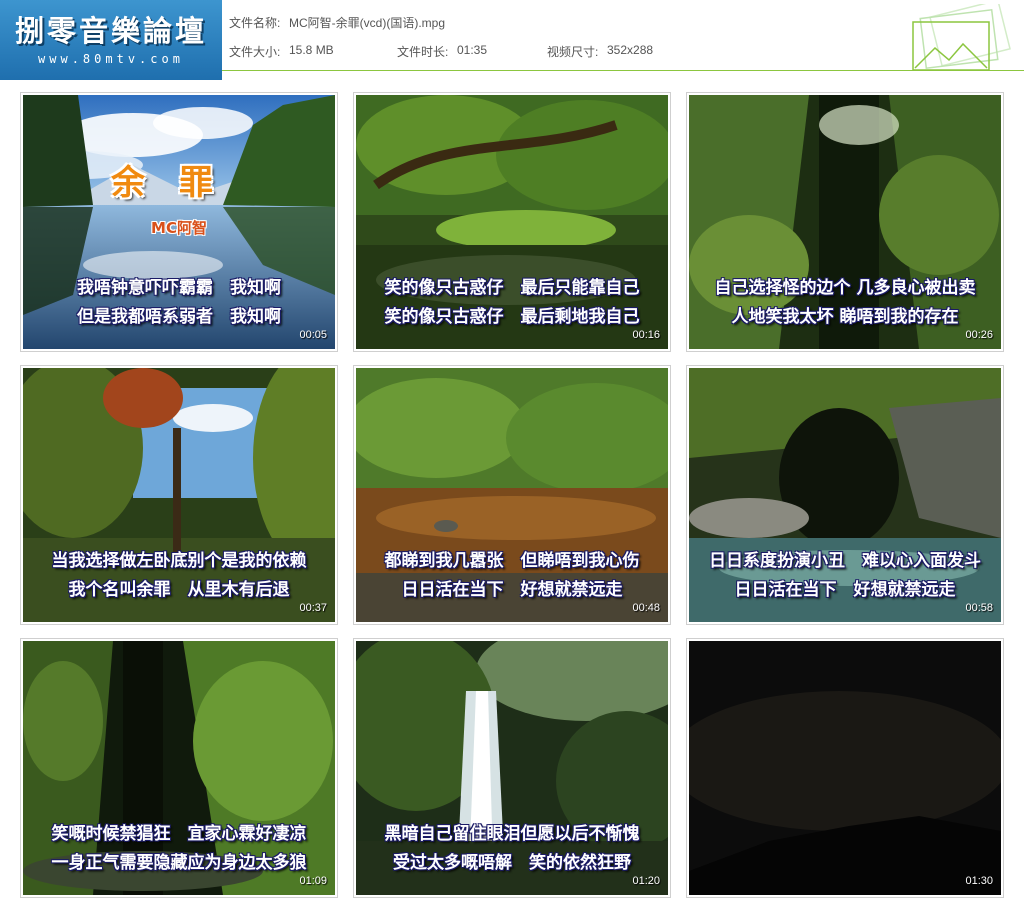  I want to click on duration-label: 文件时长:, so click(423, 52).